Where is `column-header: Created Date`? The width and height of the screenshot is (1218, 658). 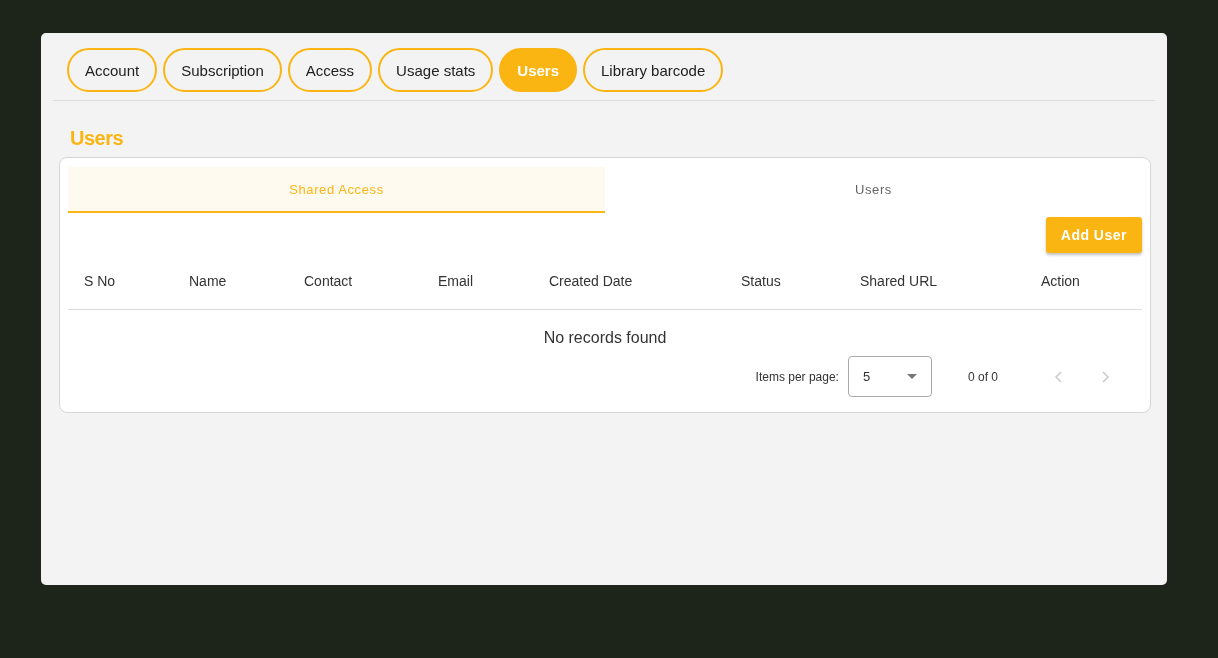 column-header: Created Date is located at coordinates (591, 281).